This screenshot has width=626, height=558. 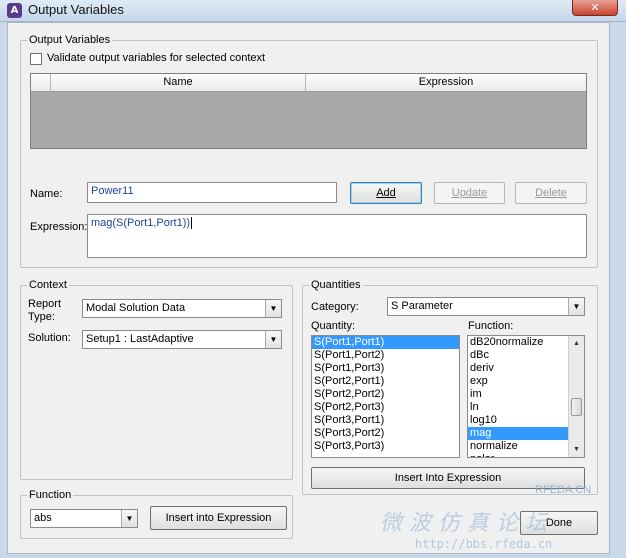 I want to click on list-item: S(Port3,Port2), so click(x=385, y=433).